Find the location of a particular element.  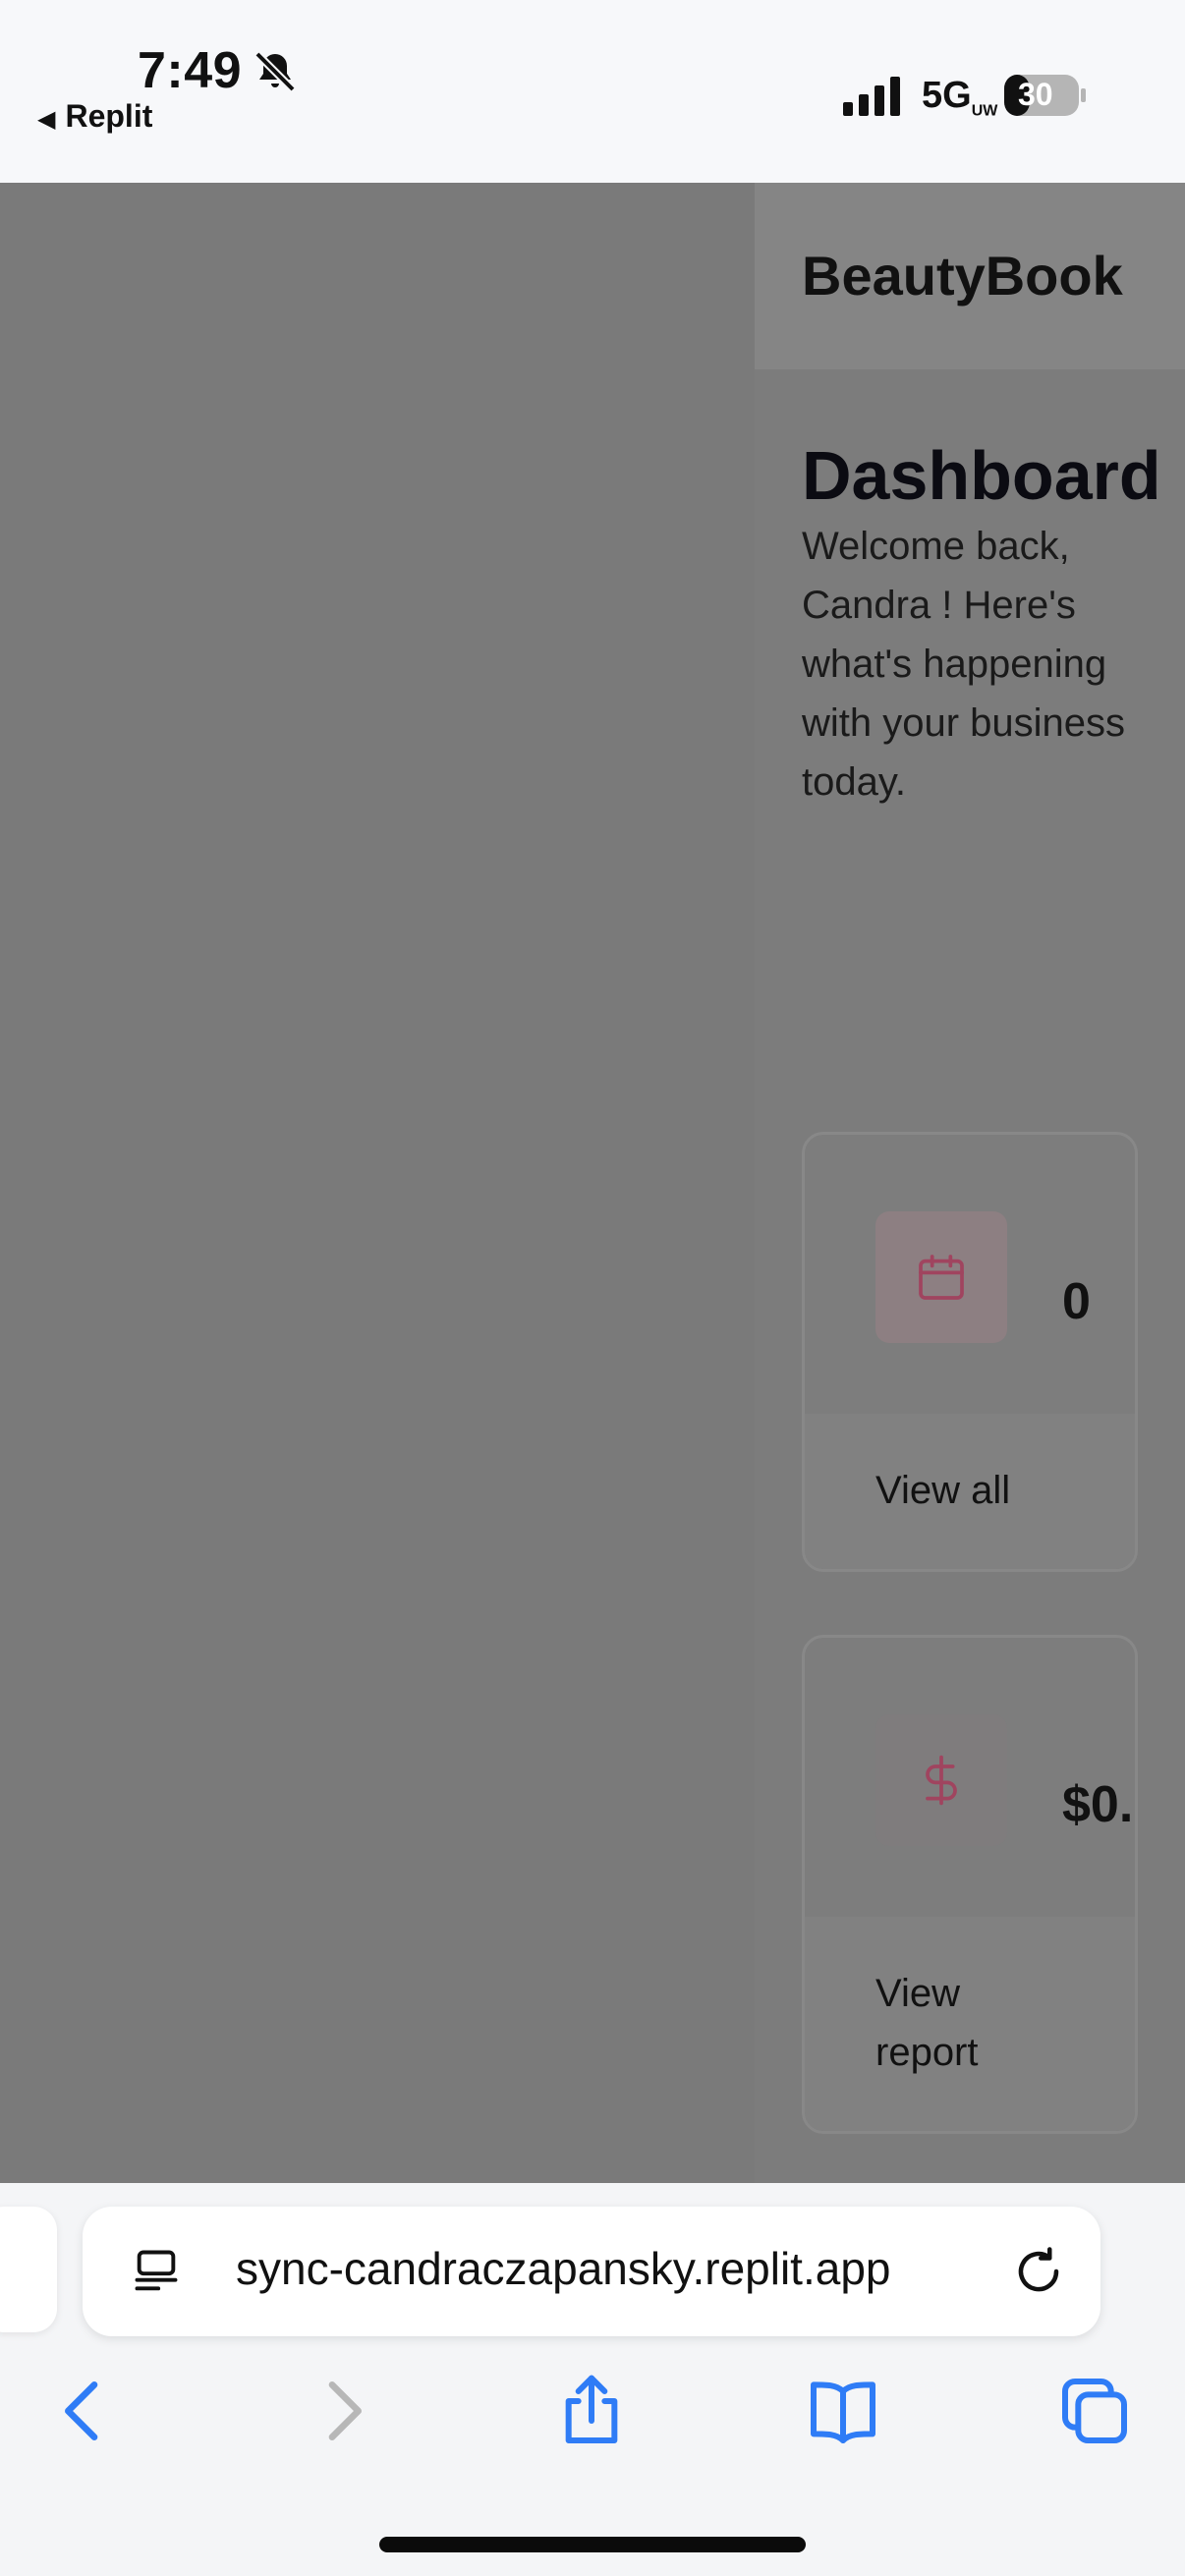

address-bar: sync-candraczapansky.replit.app is located at coordinates (592, 2271).